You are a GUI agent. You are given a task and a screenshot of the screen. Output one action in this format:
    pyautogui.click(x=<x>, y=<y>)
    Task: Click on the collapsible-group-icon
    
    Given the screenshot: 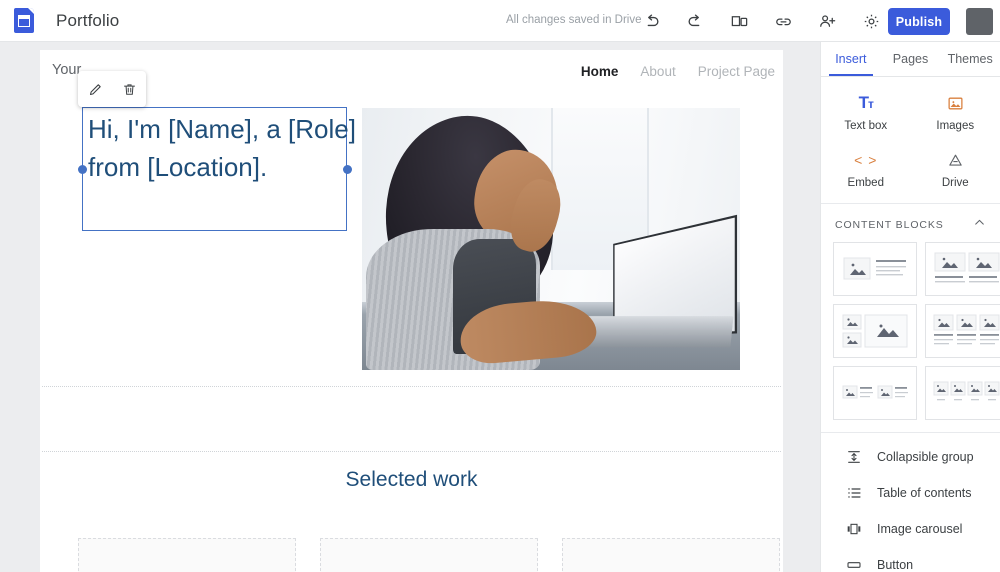 What is the action you would take?
    pyautogui.click(x=854, y=457)
    